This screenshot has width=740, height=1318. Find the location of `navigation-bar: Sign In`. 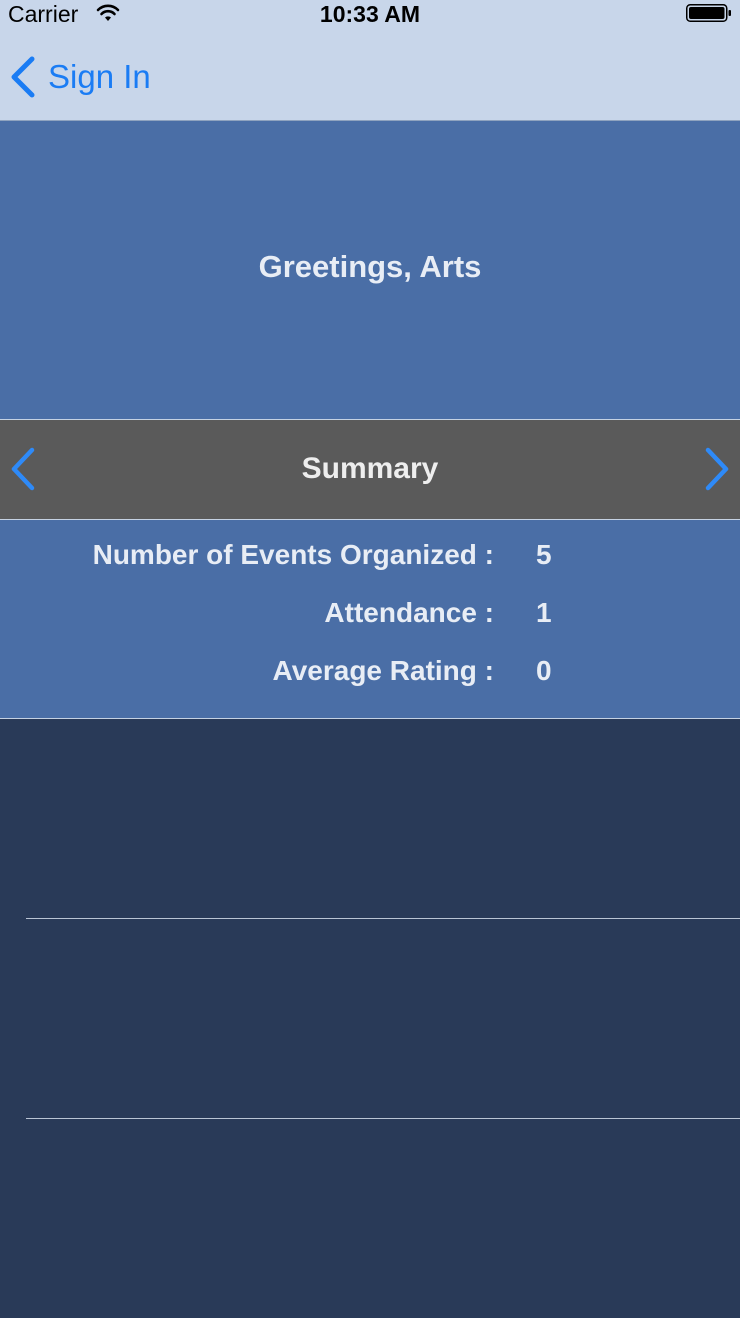

navigation-bar: Sign In is located at coordinates (370, 80).